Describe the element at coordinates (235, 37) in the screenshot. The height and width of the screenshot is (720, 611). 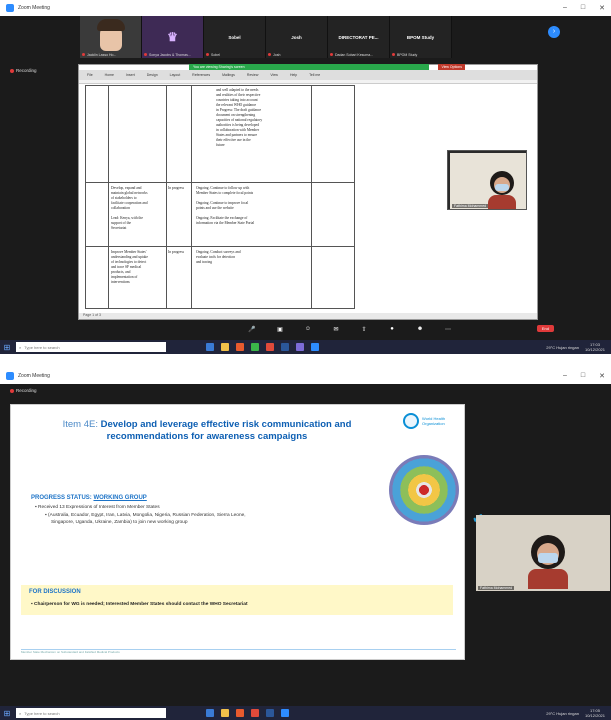
I see `participant-tile: Sobel Sobel` at that location.